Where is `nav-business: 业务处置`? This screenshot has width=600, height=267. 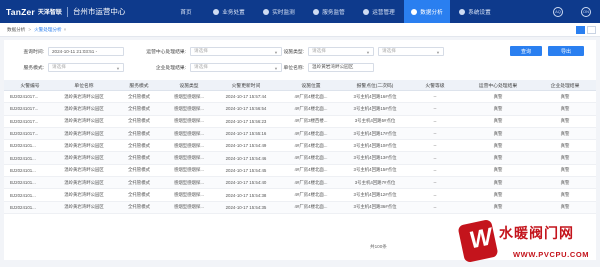
nav-business: 业务处置 is located at coordinates (229, 11).